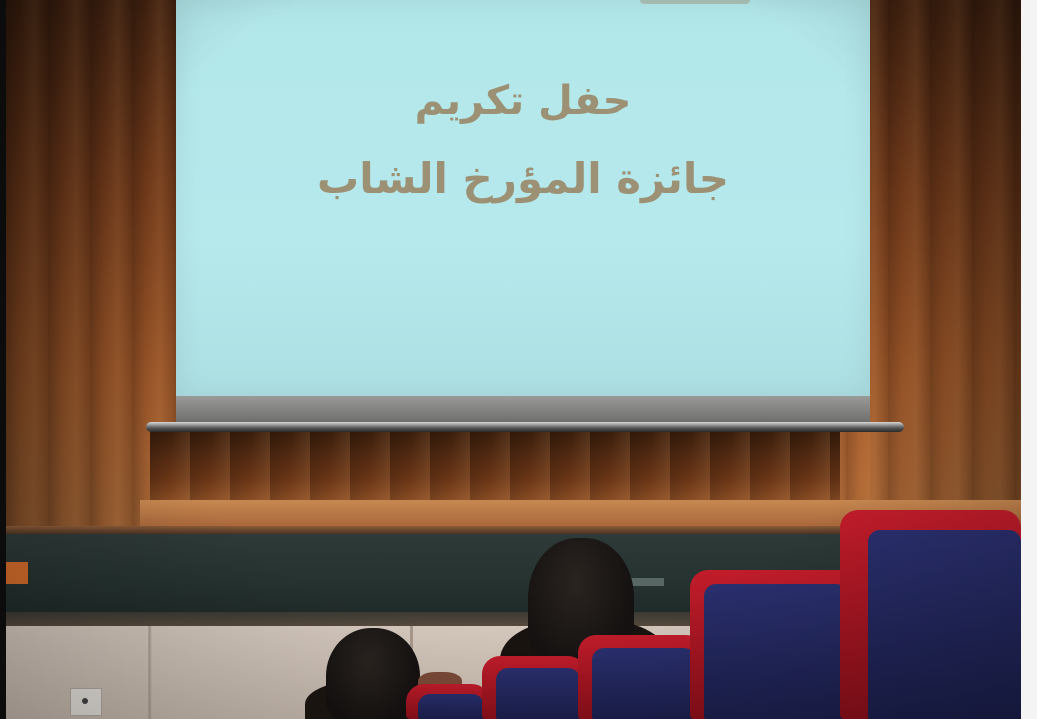 The height and width of the screenshot is (719, 1037). Describe the element at coordinates (17, 573) in the screenshot. I see `stage-marker` at that location.